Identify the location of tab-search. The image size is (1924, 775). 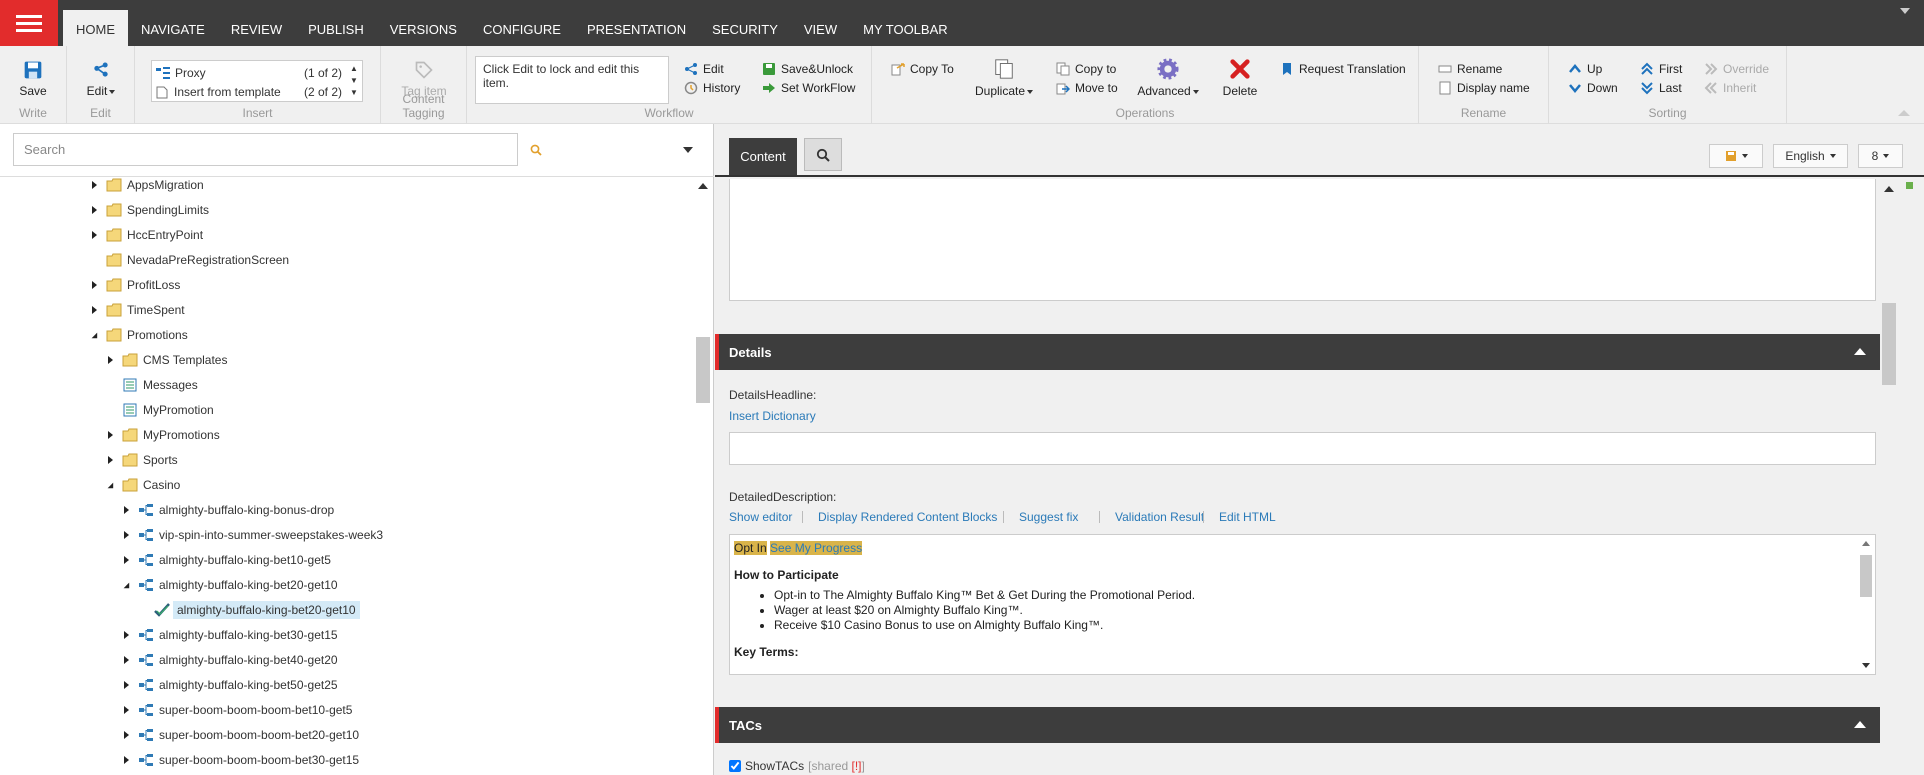
(823, 154).